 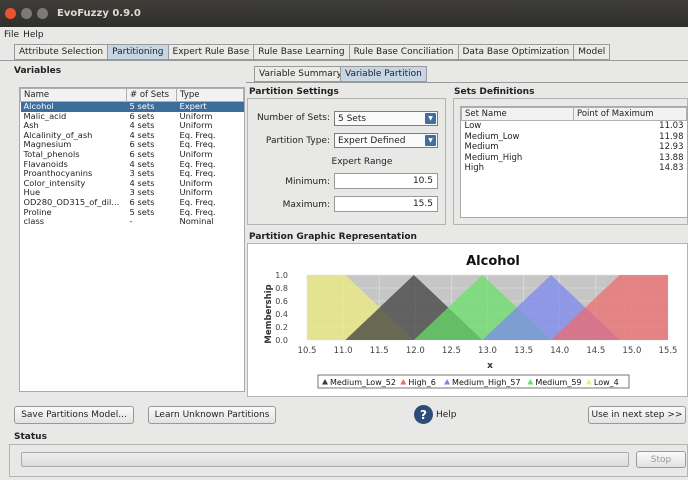 What do you see at coordinates (383, 74) in the screenshot?
I see `subtab-variable-partition: Variable Partition` at bounding box center [383, 74].